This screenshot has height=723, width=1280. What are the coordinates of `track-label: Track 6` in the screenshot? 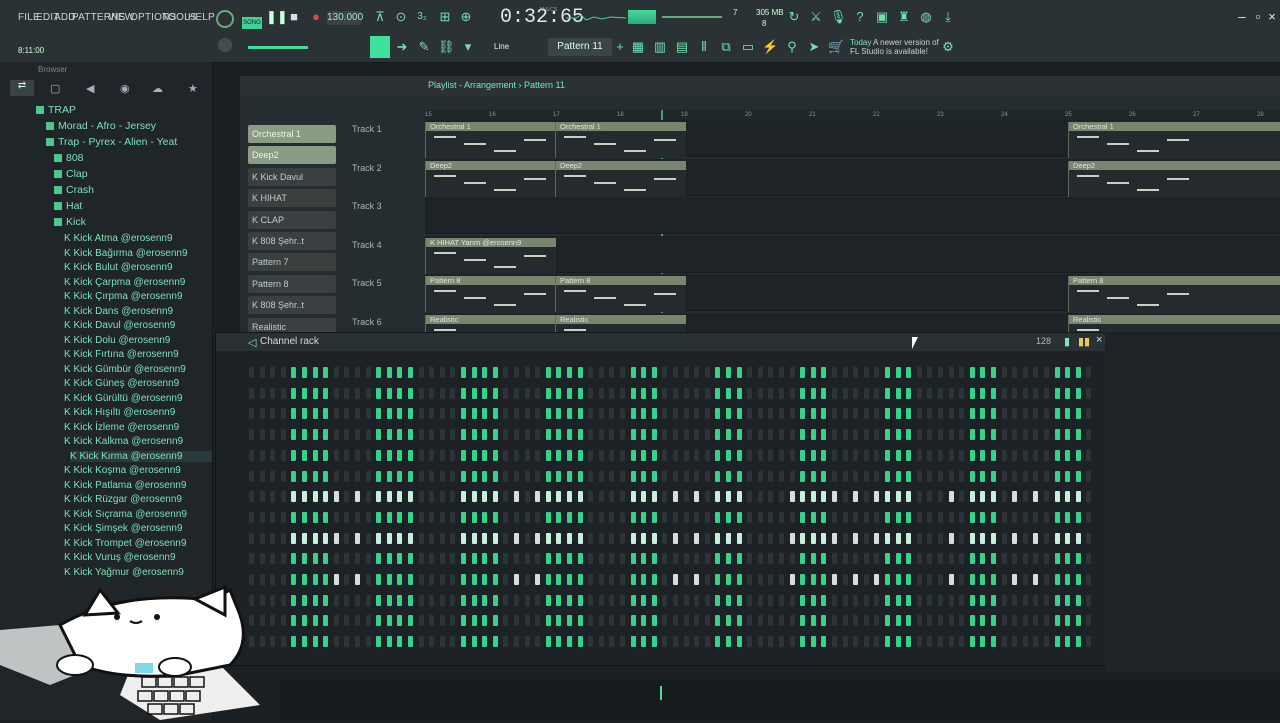 It's located at (367, 322).